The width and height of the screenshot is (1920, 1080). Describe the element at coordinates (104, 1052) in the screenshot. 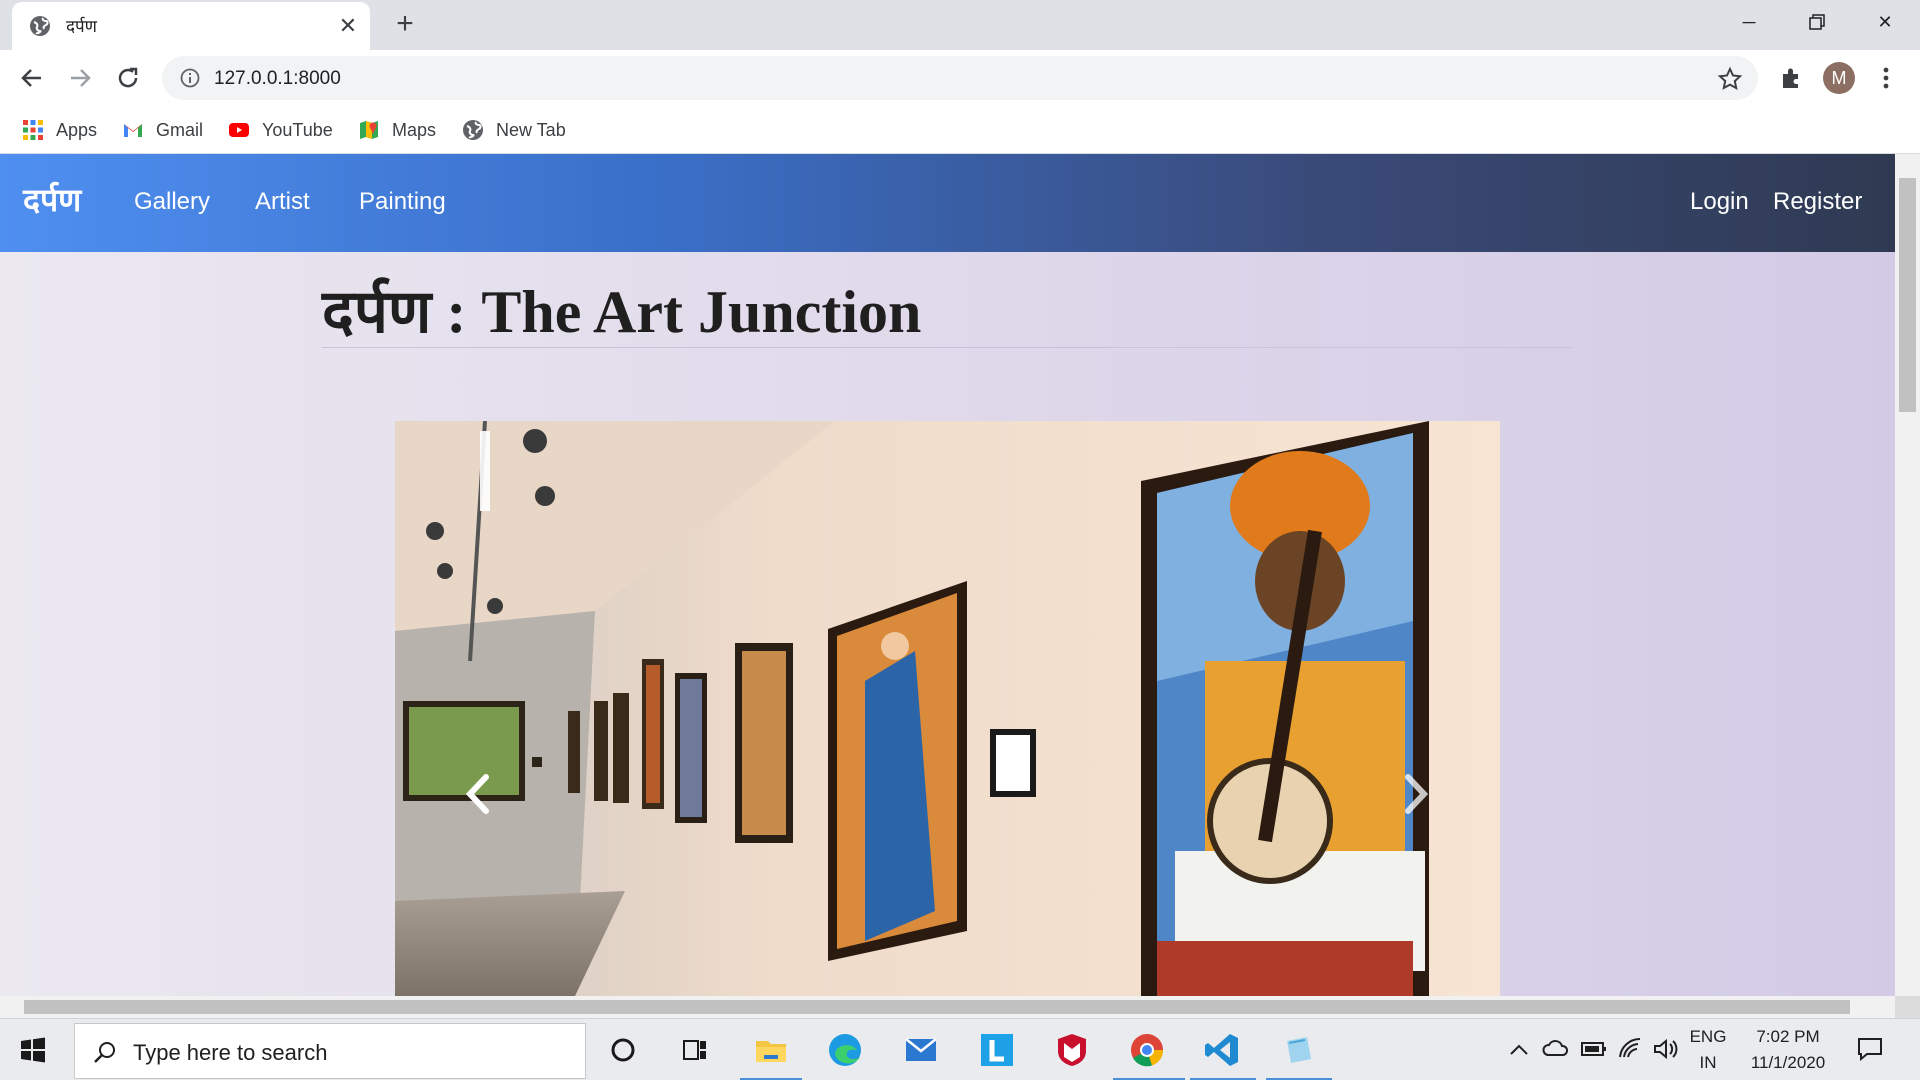

I see `search-icon` at that location.